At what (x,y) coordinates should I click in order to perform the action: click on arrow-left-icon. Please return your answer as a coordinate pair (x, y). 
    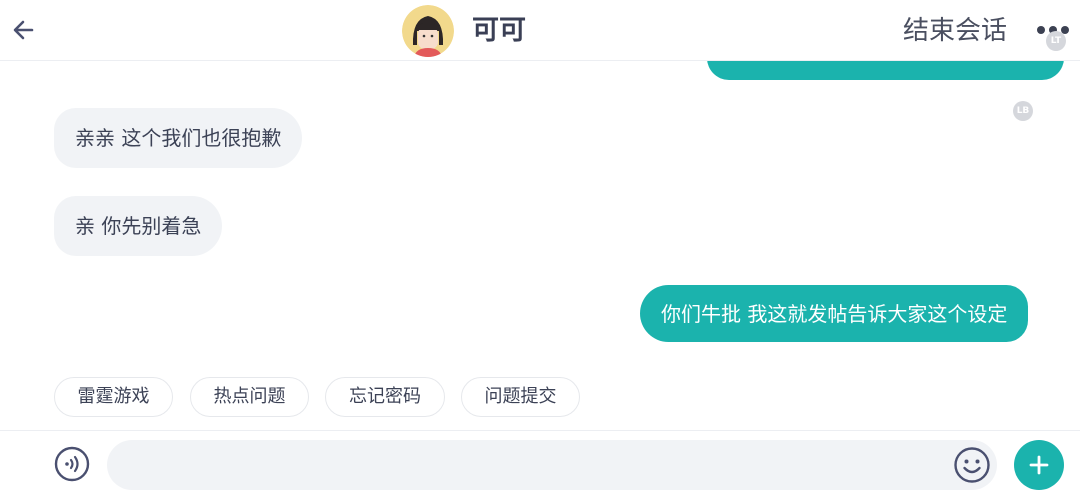
    Looking at the image, I should click on (23, 30).